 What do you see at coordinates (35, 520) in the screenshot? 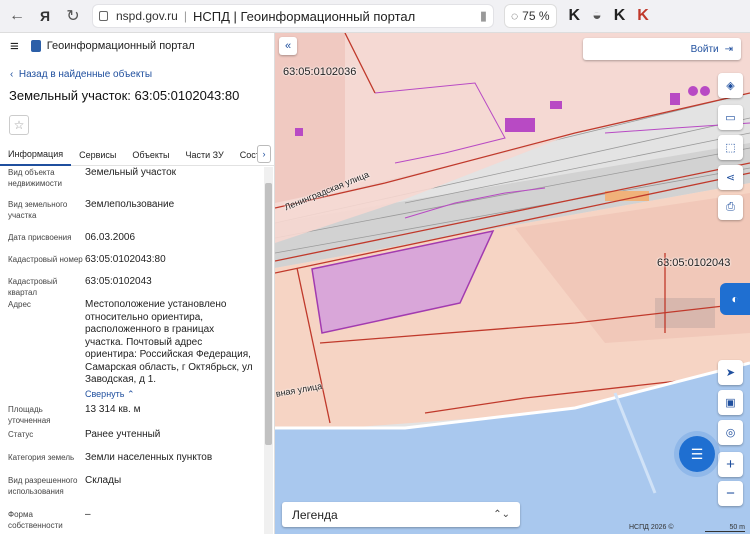
I see `attribute-label: Форма собственности` at bounding box center [35, 520].